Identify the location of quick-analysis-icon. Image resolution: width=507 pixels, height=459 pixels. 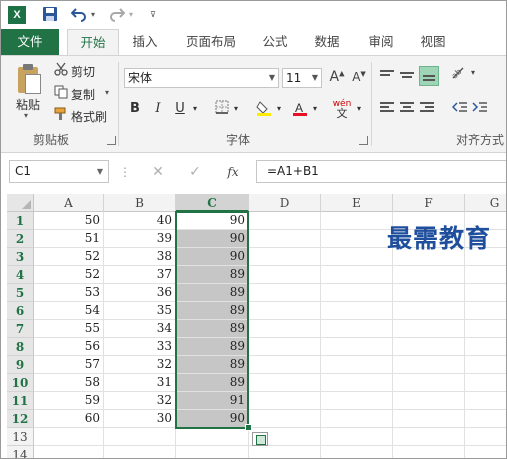
(260, 439).